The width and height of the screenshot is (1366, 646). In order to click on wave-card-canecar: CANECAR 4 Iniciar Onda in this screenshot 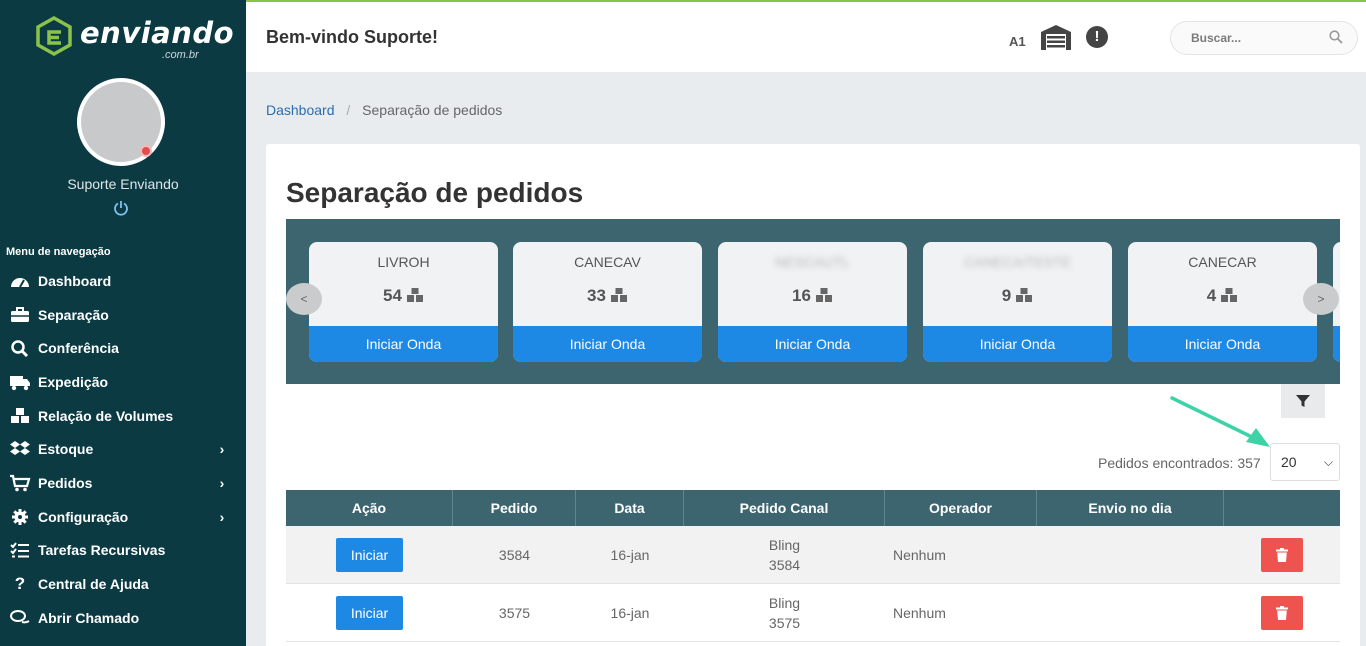, I will do `click(1222, 302)`.